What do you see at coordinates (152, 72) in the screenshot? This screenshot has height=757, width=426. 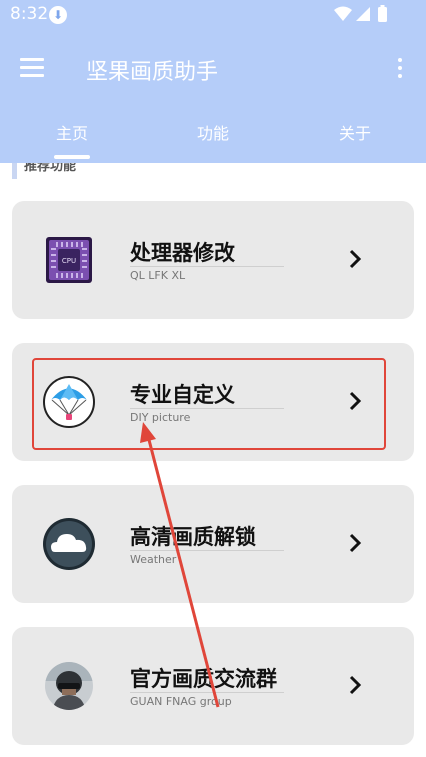 I see `app-title: 坚果画质助手` at bounding box center [152, 72].